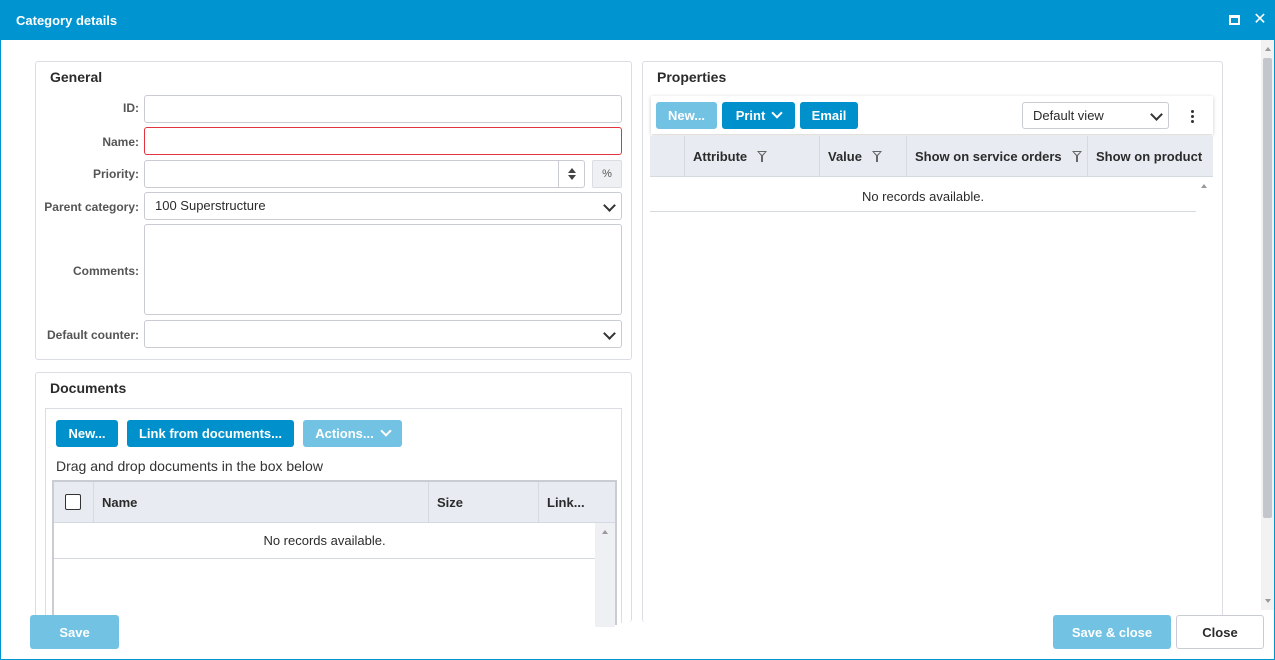  I want to click on column-header-size: Size, so click(483, 502).